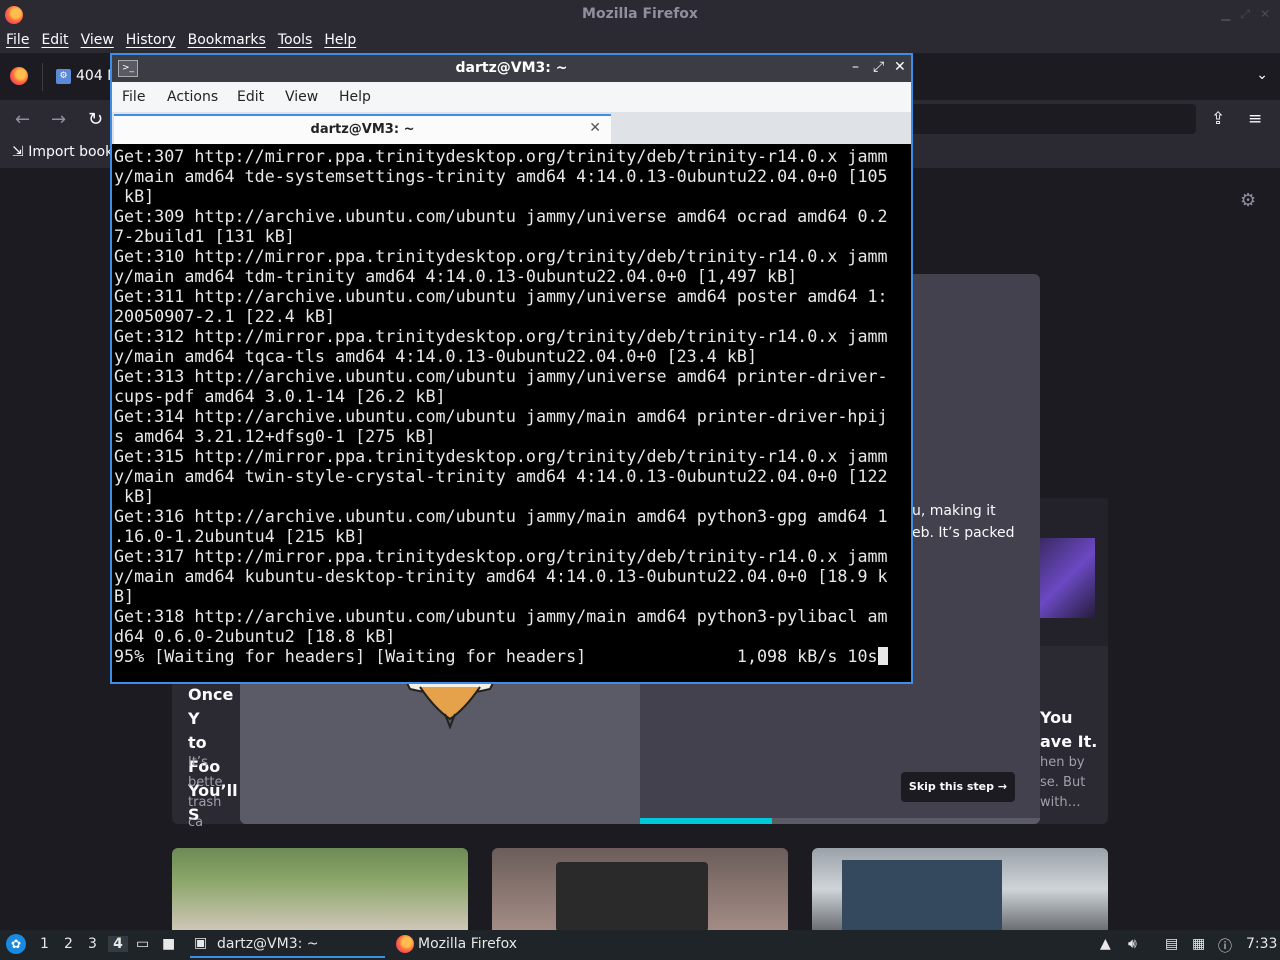 This screenshot has height=960, width=1280. What do you see at coordinates (44, 944) in the screenshot?
I see `workspace-1: 1` at bounding box center [44, 944].